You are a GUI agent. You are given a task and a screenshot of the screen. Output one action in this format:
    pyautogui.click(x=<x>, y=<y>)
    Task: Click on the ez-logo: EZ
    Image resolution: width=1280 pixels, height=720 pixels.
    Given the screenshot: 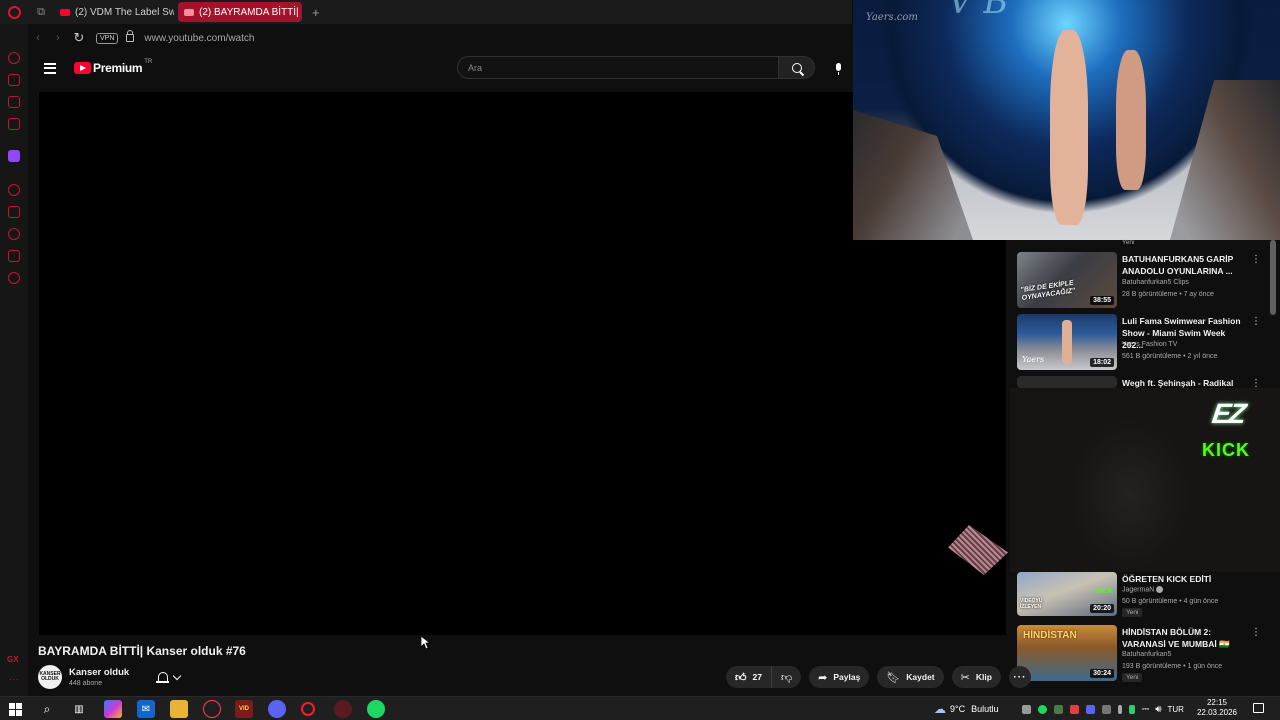 What is the action you would take?
    pyautogui.click(x=1228, y=413)
    